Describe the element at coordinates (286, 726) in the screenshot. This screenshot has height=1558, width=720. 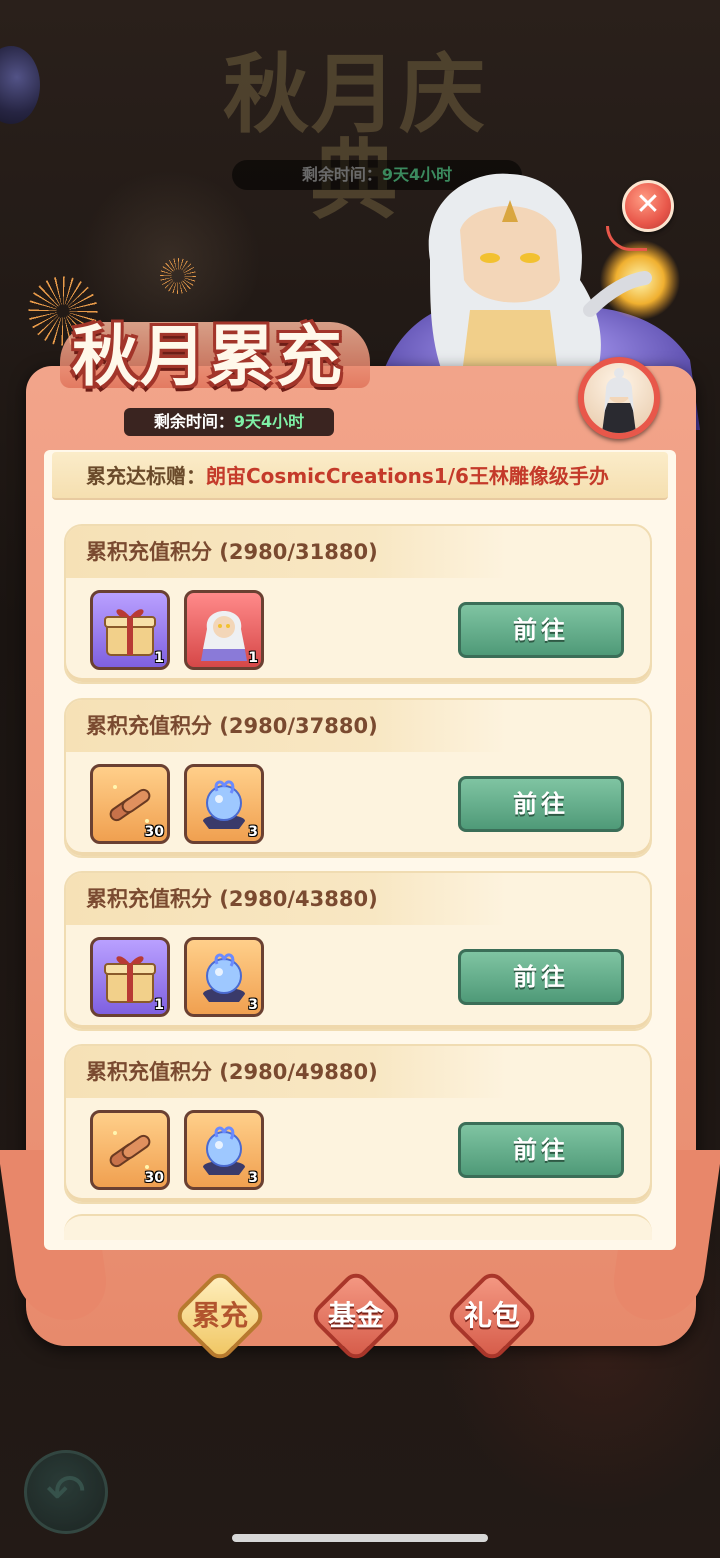
I see `reward-card-title: 累积充值积分 (2980/37880)` at that location.